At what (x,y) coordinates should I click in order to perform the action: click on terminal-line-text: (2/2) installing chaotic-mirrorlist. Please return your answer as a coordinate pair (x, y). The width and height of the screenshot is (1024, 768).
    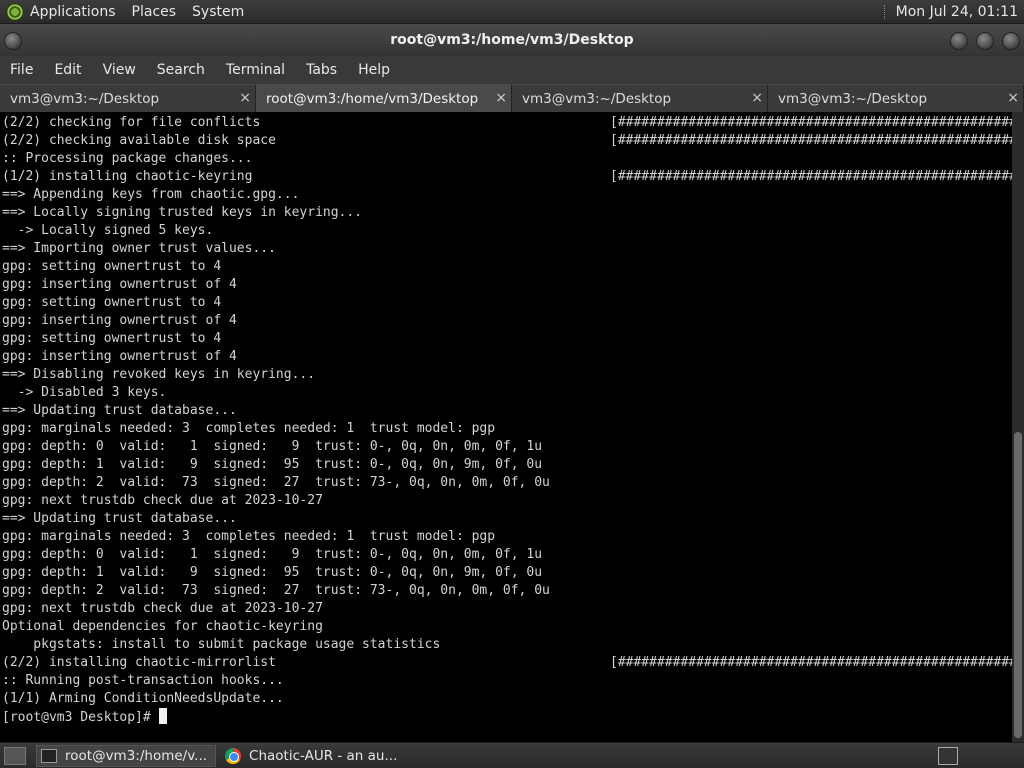
    Looking at the image, I should click on (139, 662).